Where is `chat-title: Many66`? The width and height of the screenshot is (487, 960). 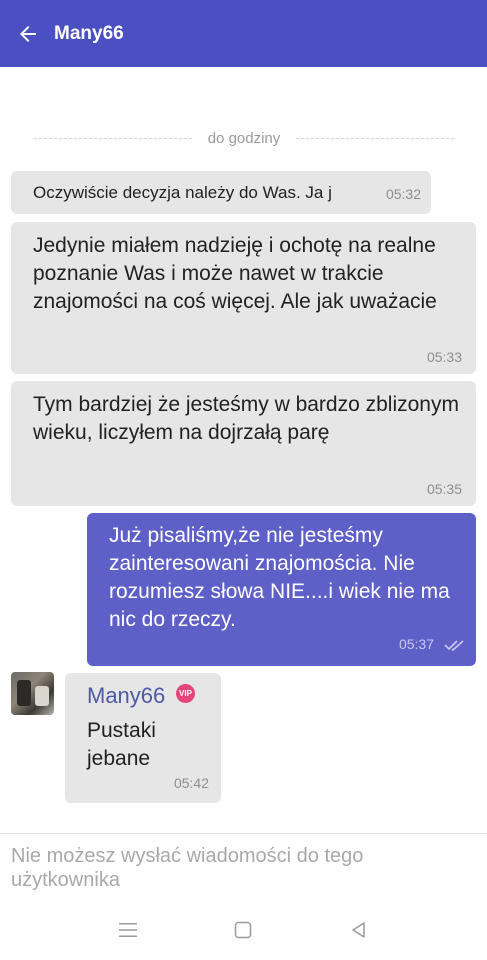
chat-title: Many66 is located at coordinates (89, 33).